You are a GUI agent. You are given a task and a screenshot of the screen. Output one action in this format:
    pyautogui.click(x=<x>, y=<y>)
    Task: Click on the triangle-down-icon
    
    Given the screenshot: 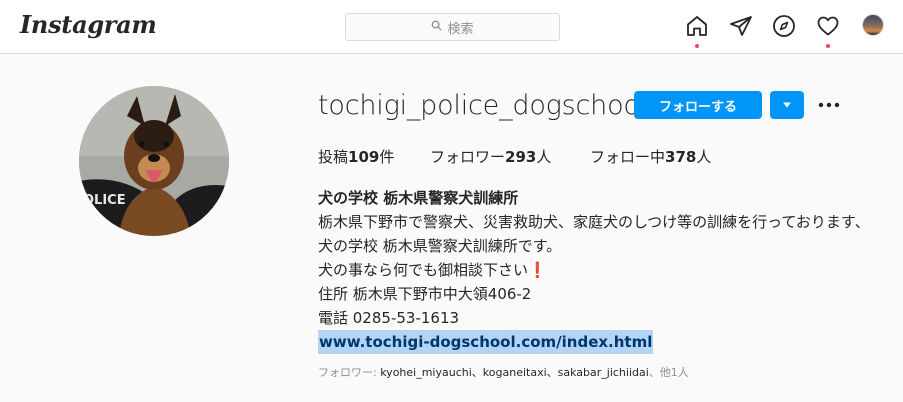 What is the action you would take?
    pyautogui.click(x=787, y=105)
    